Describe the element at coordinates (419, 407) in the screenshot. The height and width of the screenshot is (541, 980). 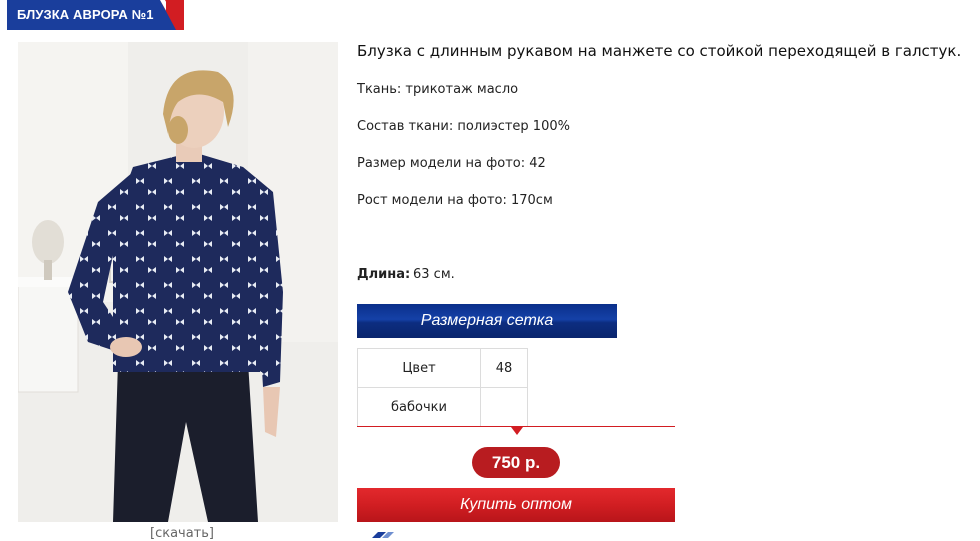
I see `color-cell: бабочки` at that location.